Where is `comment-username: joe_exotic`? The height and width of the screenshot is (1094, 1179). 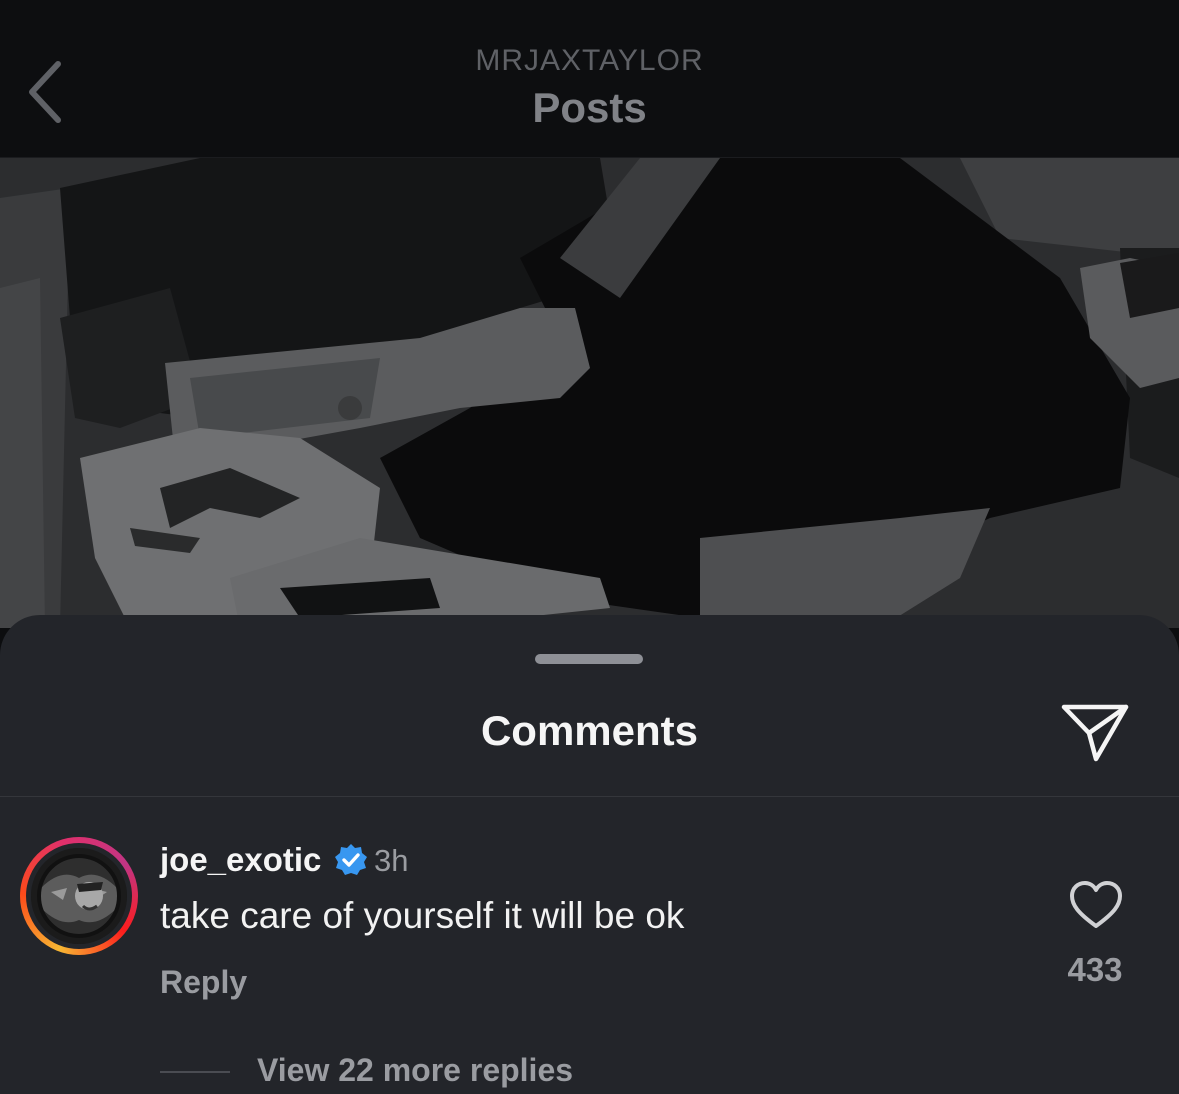
comment-username: joe_exotic is located at coordinates (240, 860).